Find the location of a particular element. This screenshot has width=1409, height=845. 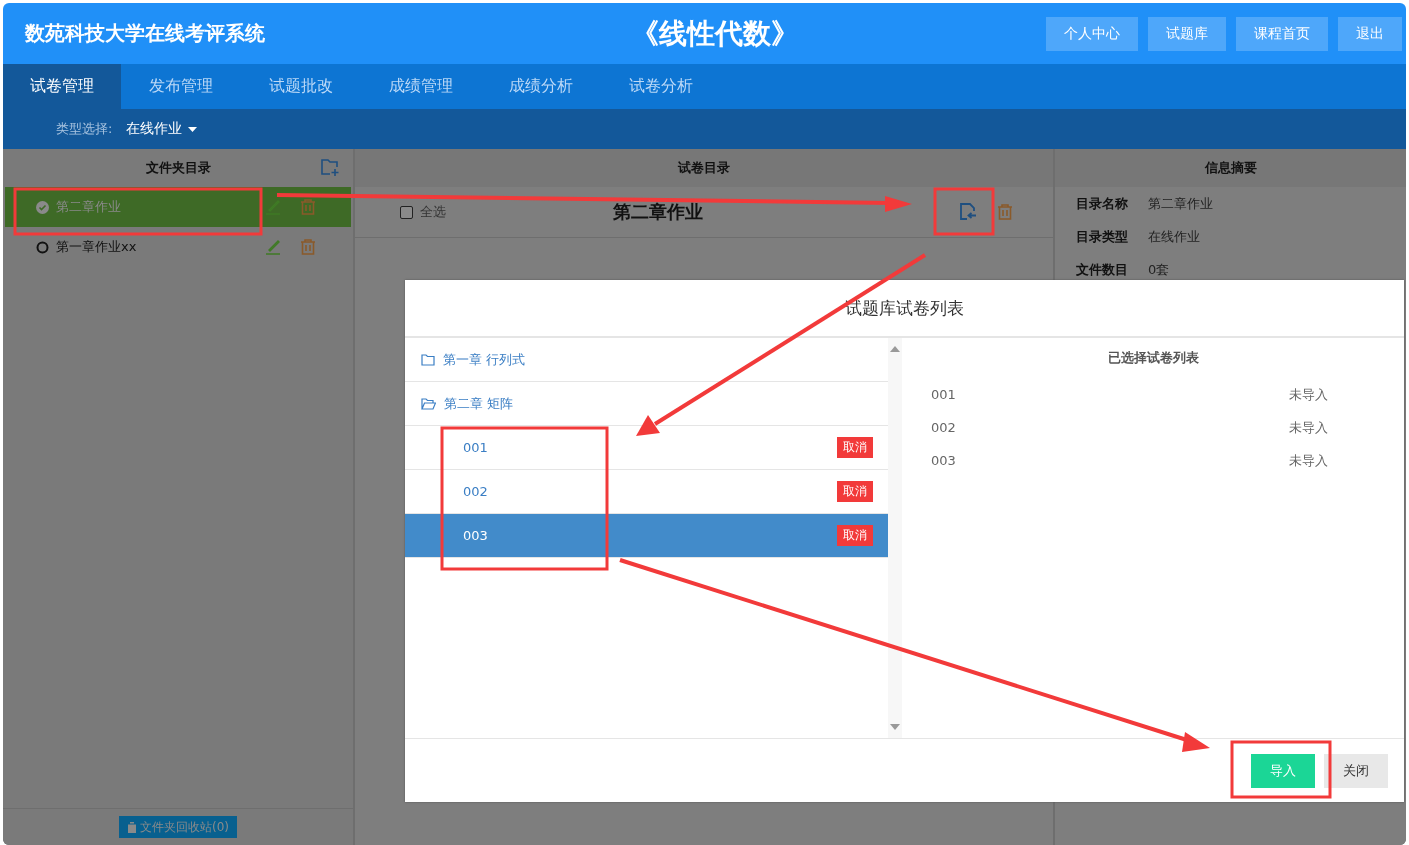

panel-title: 试卷目录 is located at coordinates (704, 168).